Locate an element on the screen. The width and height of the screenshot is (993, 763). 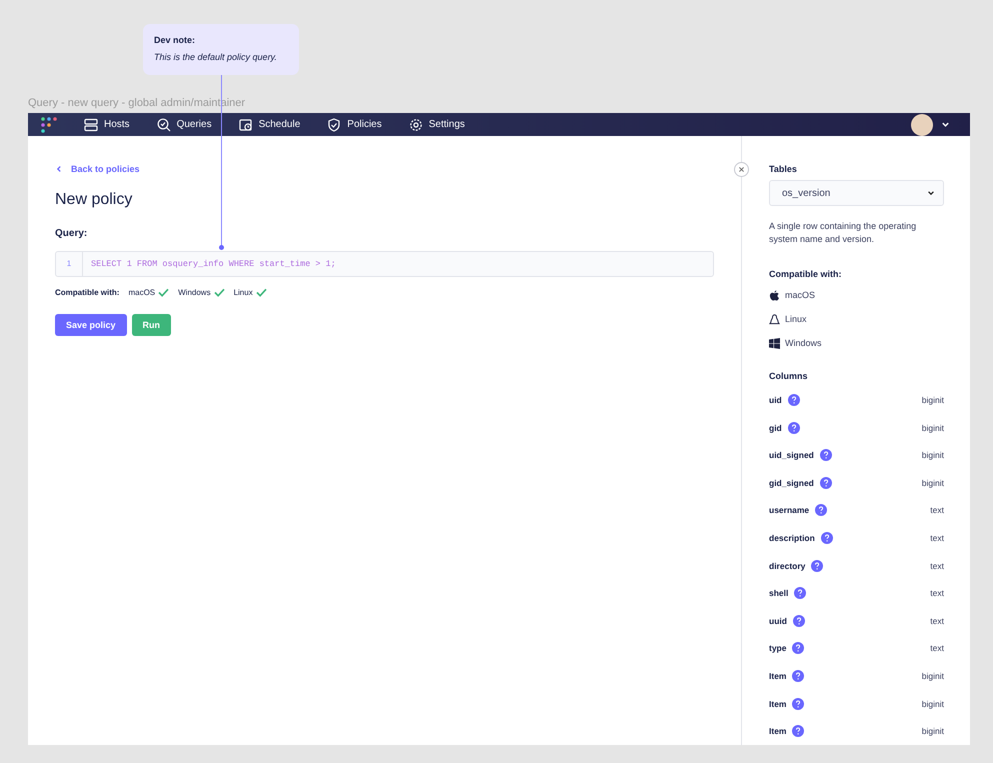
nav-item: Policies is located at coordinates (354, 125).